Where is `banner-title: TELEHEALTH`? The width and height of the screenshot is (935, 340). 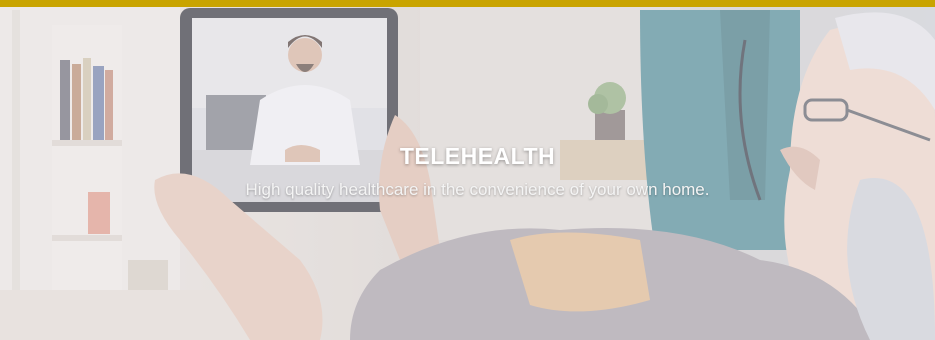
banner-title: TELEHEALTH is located at coordinates (477, 156).